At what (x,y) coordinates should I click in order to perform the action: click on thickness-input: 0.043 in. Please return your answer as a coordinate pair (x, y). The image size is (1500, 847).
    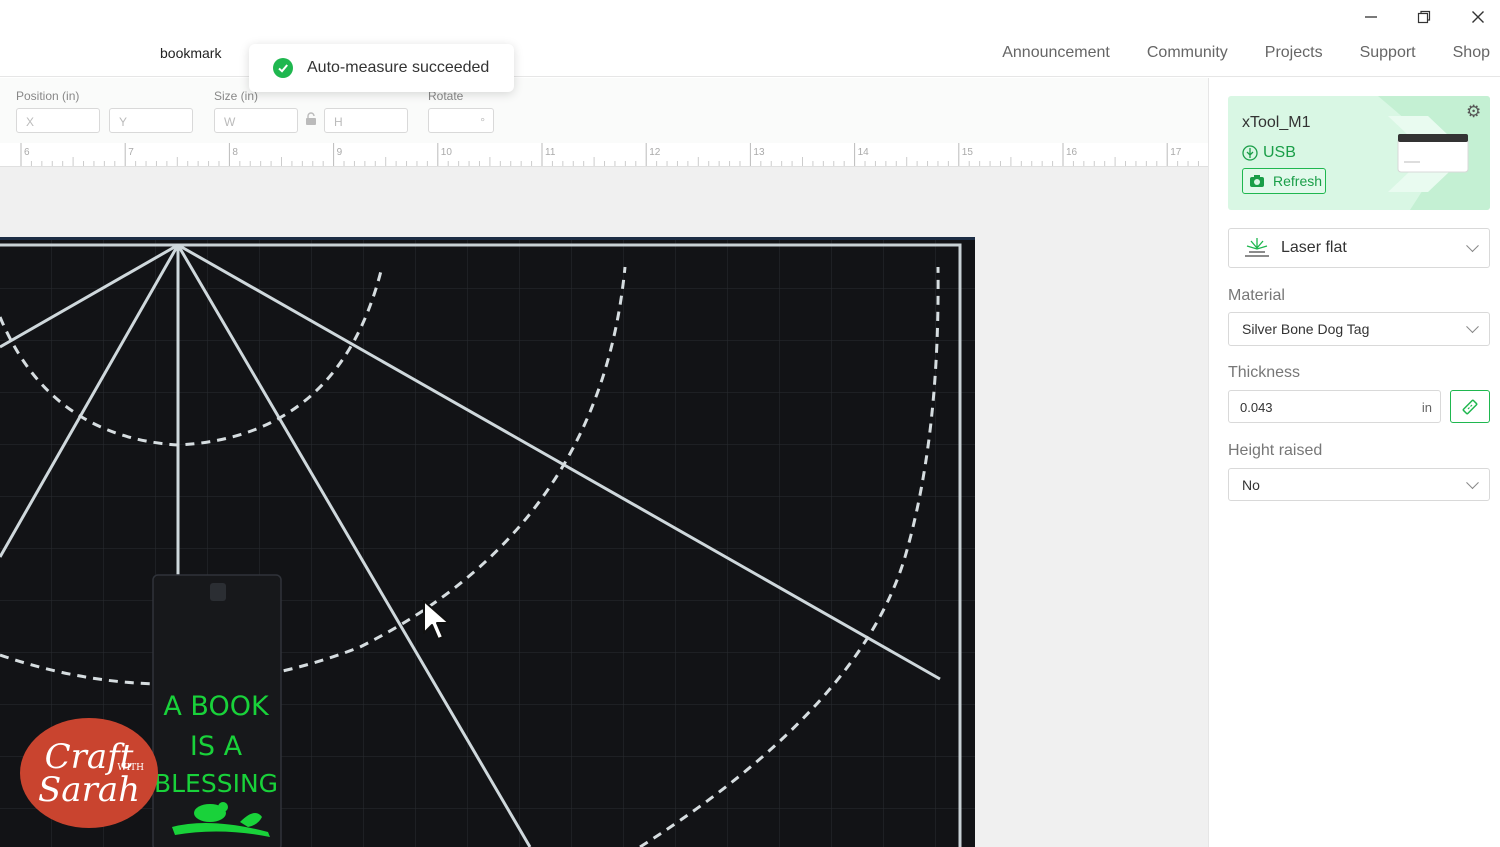
    Looking at the image, I should click on (1334, 406).